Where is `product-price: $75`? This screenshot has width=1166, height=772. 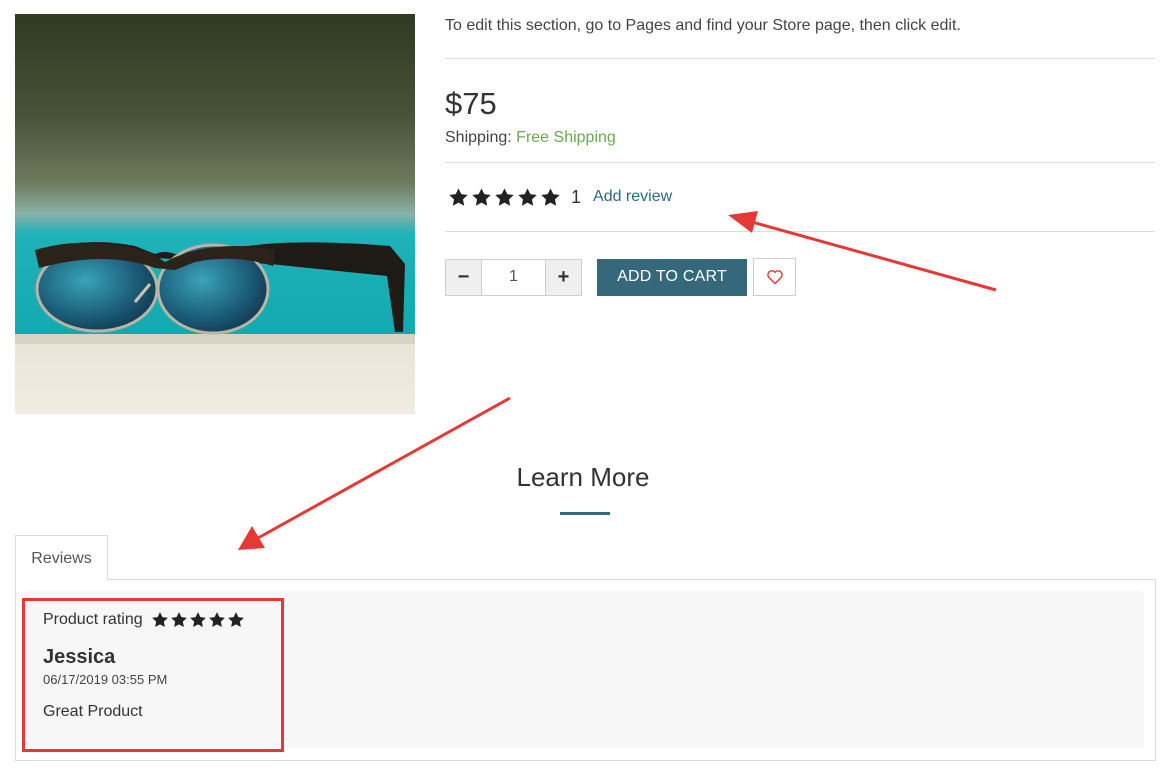 product-price: $75 is located at coordinates (471, 103).